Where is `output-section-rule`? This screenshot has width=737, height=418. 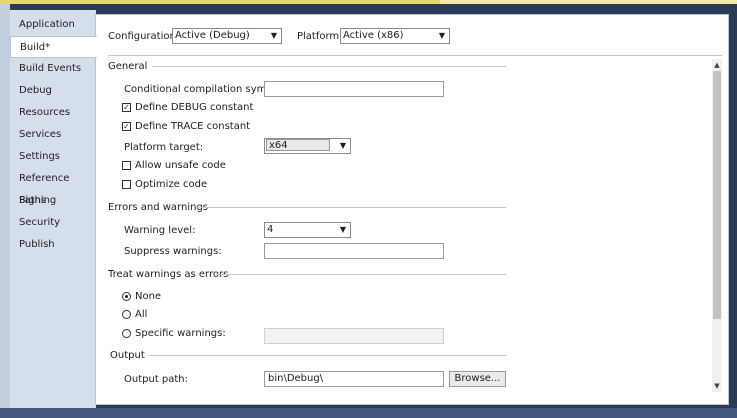 output-section-rule is located at coordinates (327, 355).